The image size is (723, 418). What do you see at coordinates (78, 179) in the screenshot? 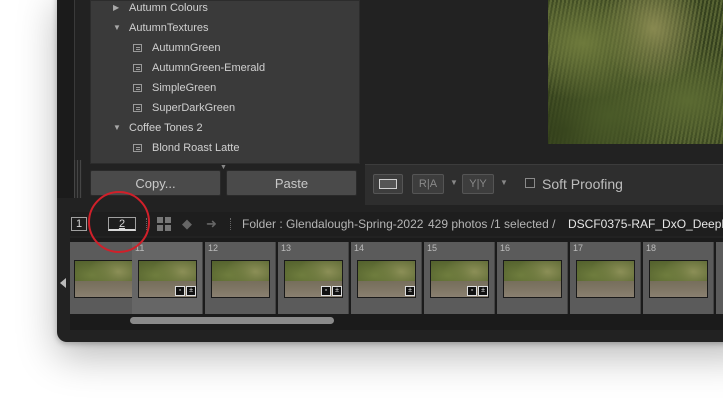
I see `panel-resize-grip` at bounding box center [78, 179].